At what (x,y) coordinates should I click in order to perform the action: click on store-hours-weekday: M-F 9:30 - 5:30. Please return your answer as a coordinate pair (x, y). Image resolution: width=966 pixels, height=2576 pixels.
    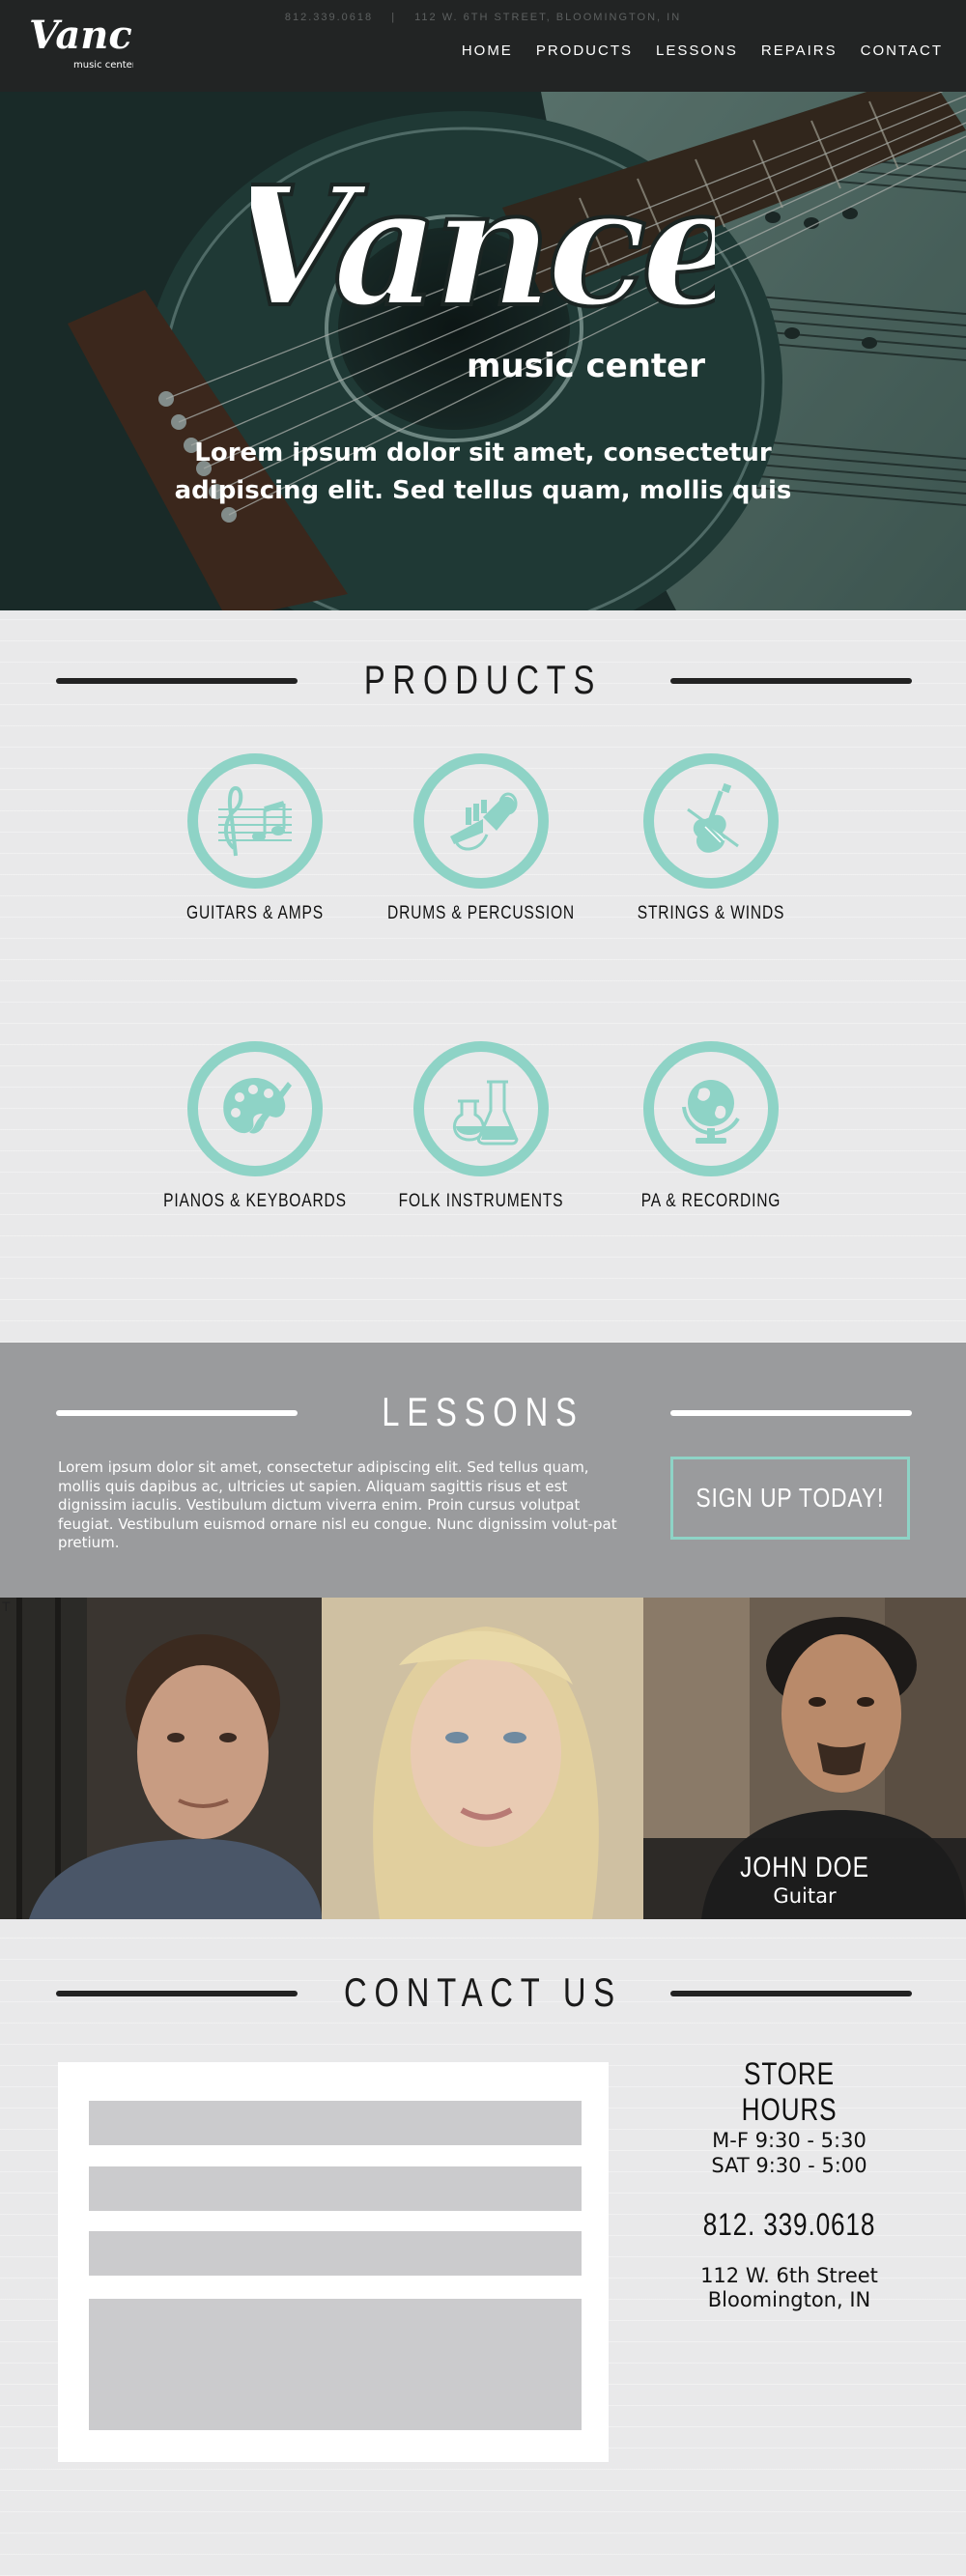
    Looking at the image, I should click on (789, 2140).